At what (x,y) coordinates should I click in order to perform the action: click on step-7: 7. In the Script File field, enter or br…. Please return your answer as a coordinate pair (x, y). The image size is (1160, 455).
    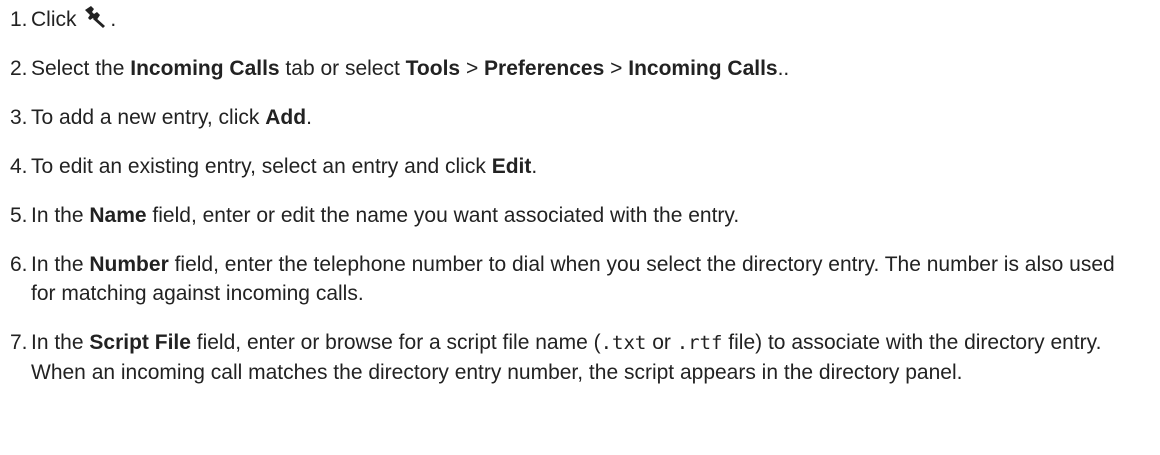
    Looking at the image, I should click on (570, 357).